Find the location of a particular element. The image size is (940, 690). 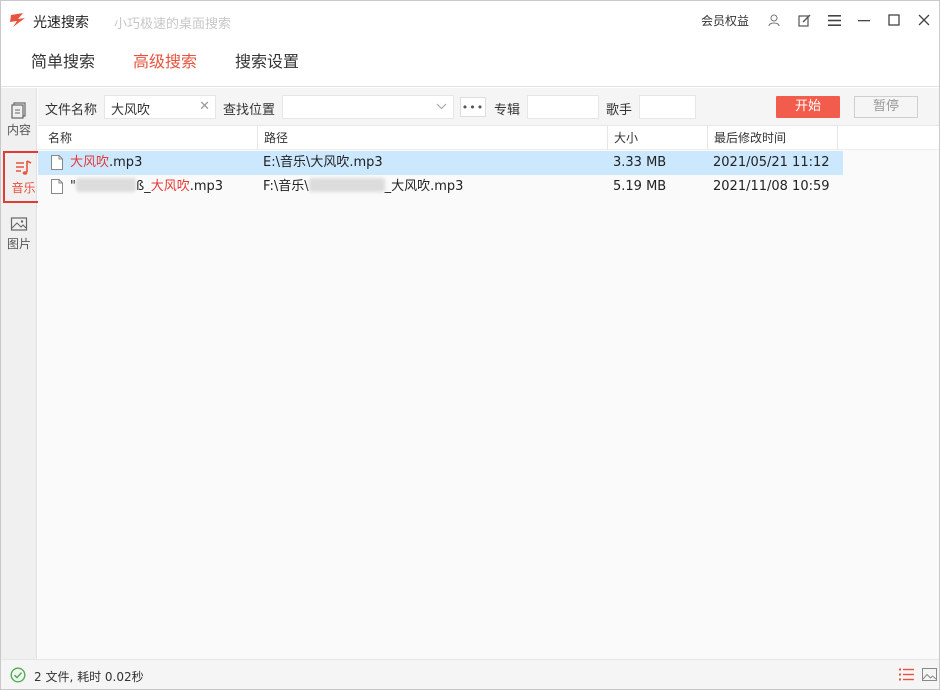

close-icon is located at coordinates (924, 20).